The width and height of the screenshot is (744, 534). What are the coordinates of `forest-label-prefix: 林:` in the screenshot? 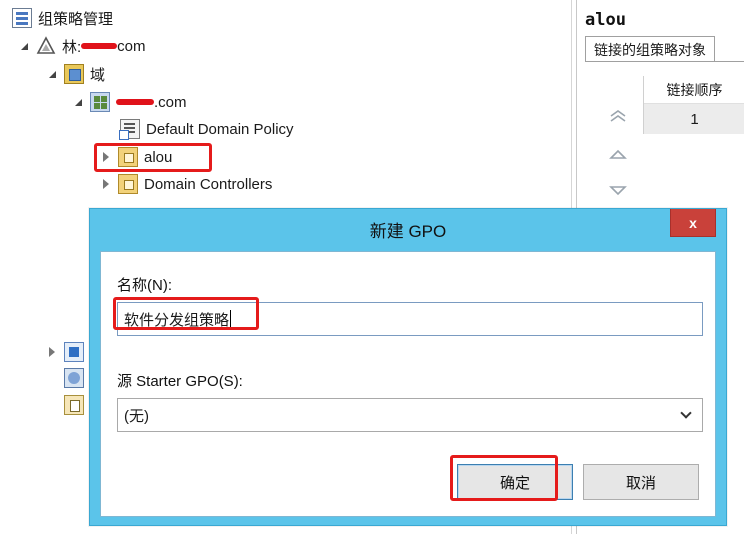 It's located at (72, 47).